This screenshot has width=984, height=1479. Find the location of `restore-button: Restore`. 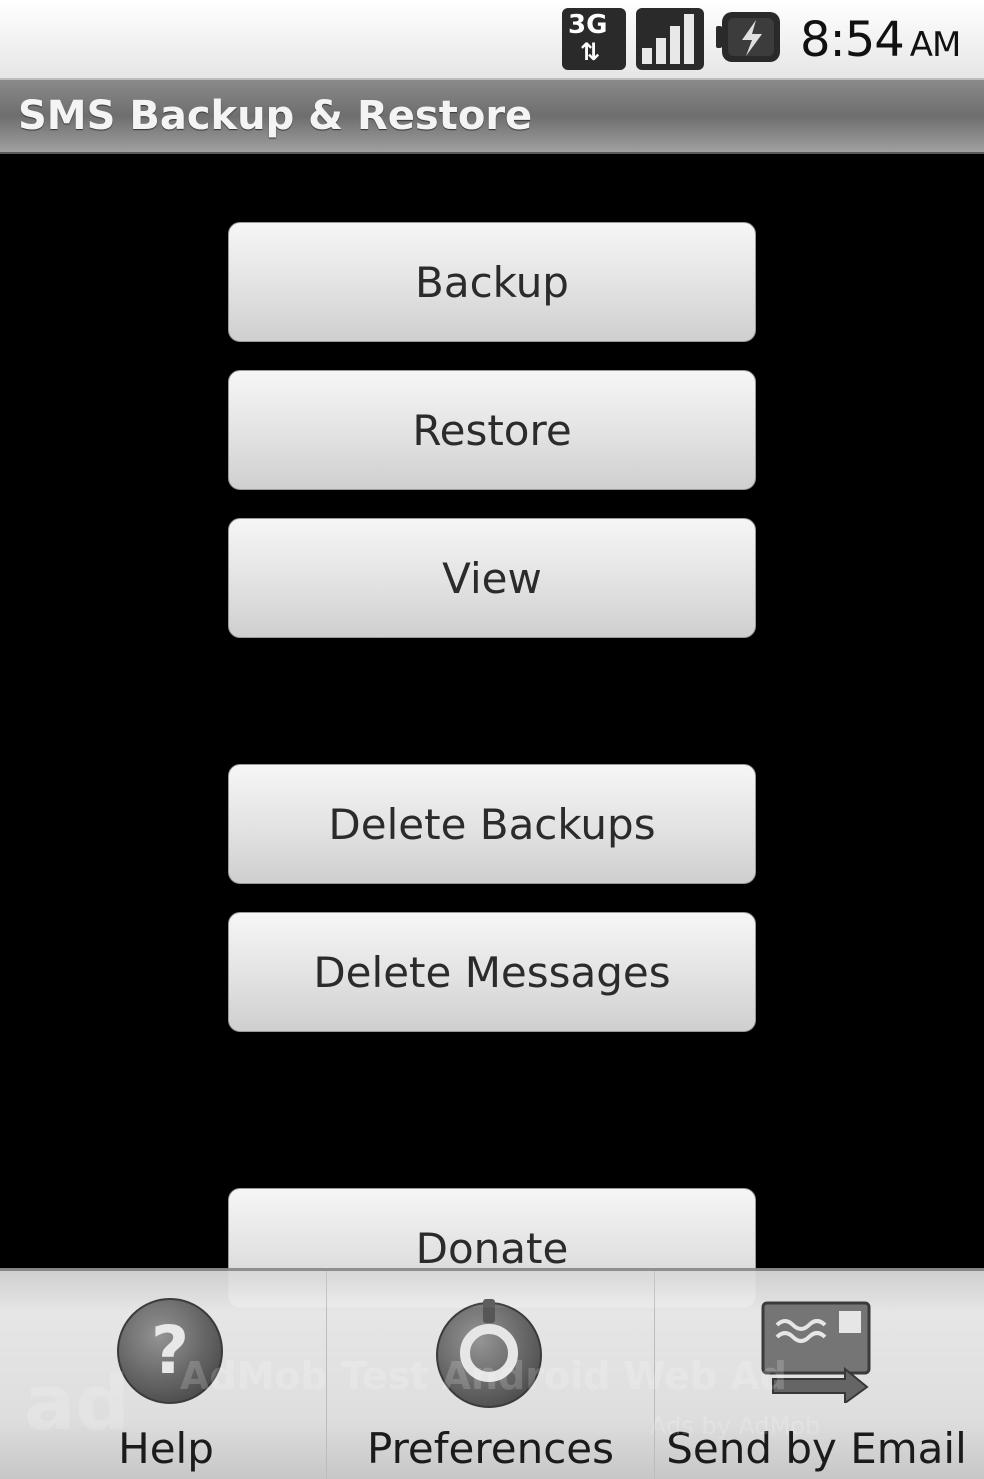

restore-button: Restore is located at coordinates (492, 430).